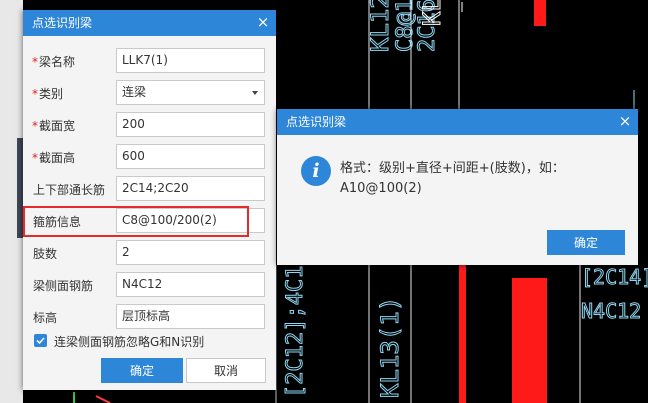  I want to click on format-example-text: A10@100(2), so click(381, 188).